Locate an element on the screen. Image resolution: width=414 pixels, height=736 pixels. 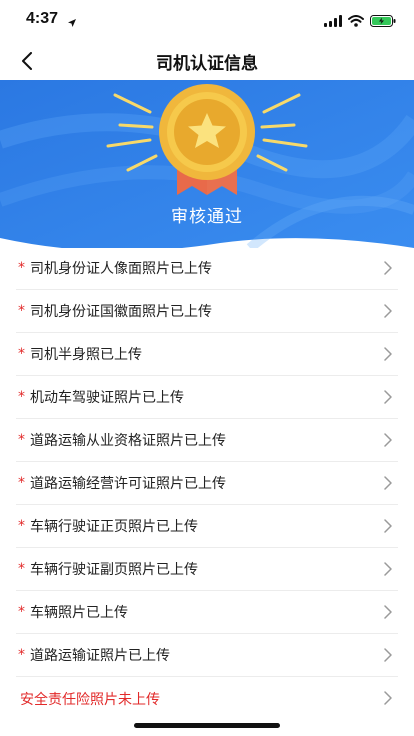
home-indicator is located at coordinates (207, 725).